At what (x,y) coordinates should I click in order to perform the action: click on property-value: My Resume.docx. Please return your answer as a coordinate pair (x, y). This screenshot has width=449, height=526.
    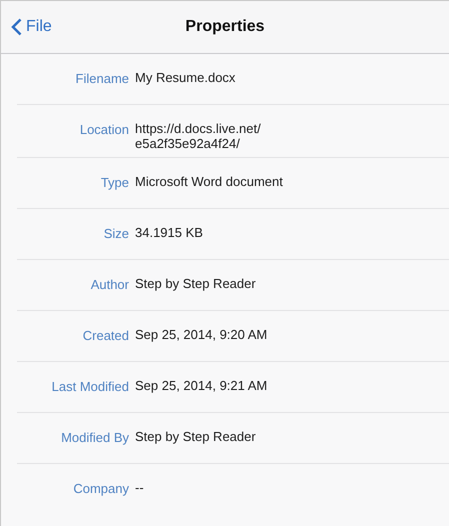
    Looking at the image, I should click on (185, 77).